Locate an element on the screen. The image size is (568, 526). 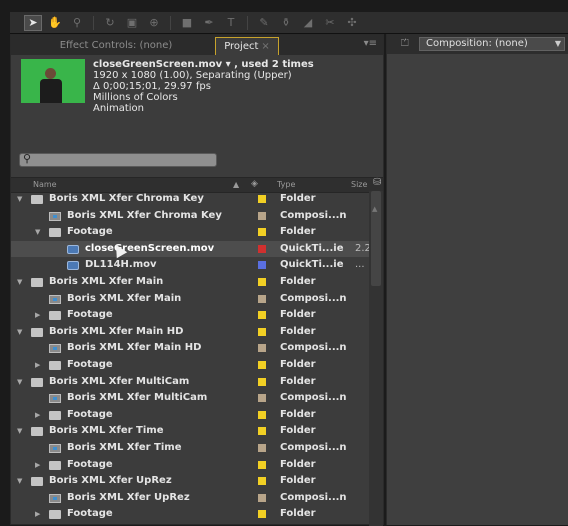
rotate-tool-icon: ↻ is located at coordinates (110, 23).